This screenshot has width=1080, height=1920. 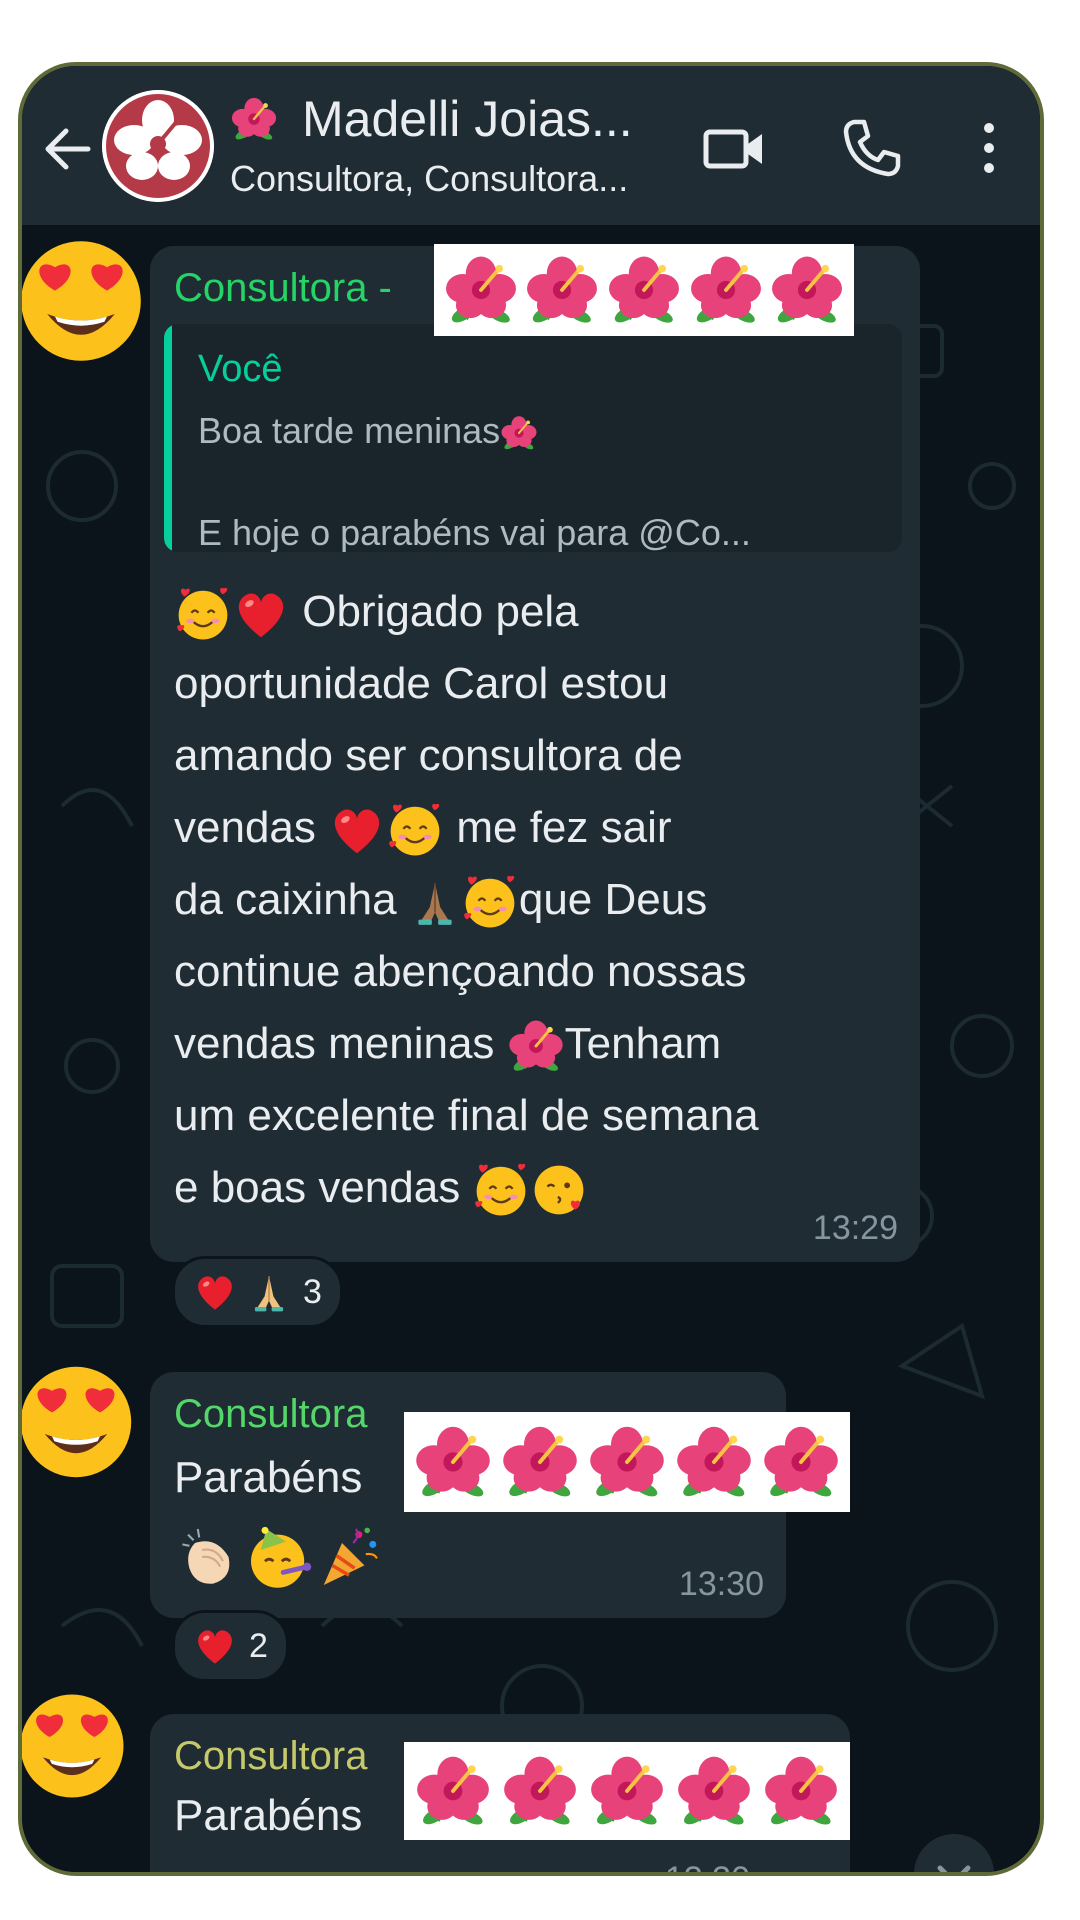 What do you see at coordinates (349, 1557) in the screenshot?
I see `party-popper-icon` at bounding box center [349, 1557].